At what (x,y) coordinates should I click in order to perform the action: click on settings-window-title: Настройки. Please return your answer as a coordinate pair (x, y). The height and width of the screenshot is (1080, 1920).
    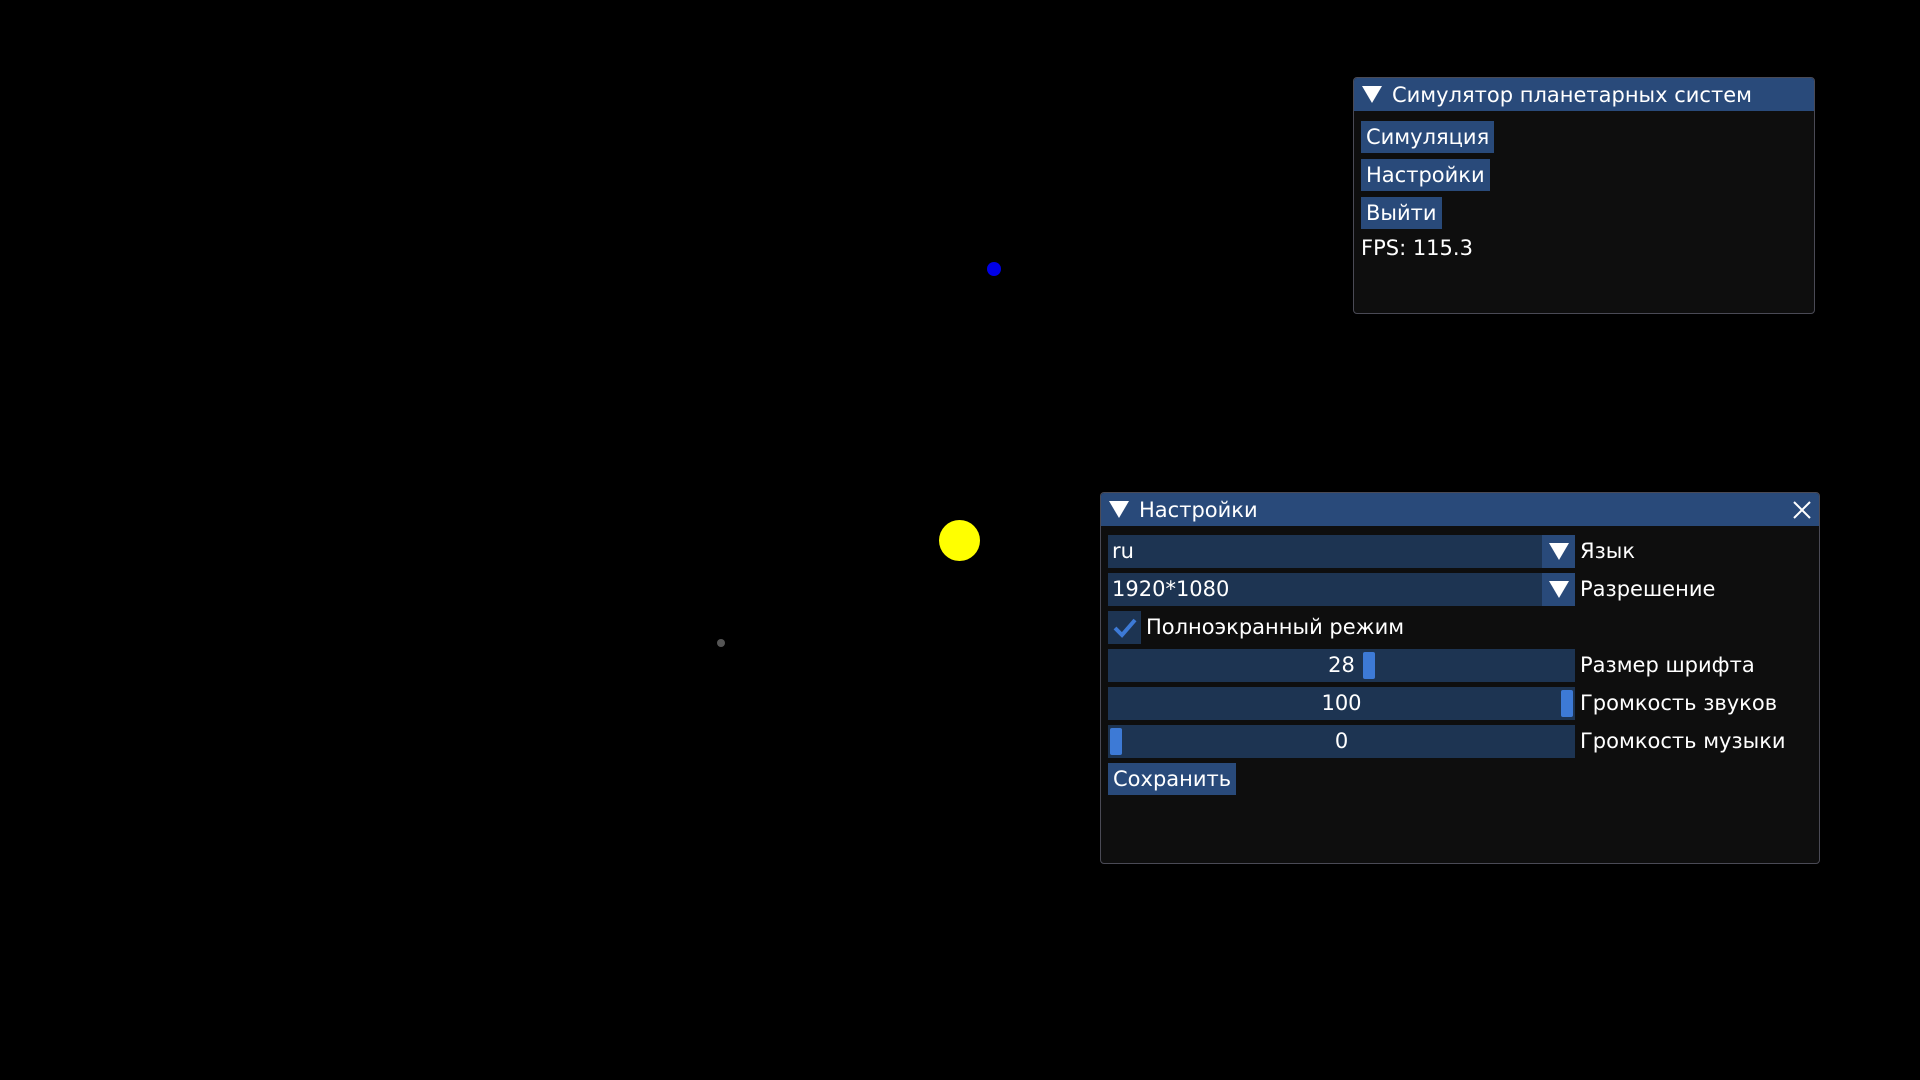
    Looking at the image, I should click on (1198, 509).